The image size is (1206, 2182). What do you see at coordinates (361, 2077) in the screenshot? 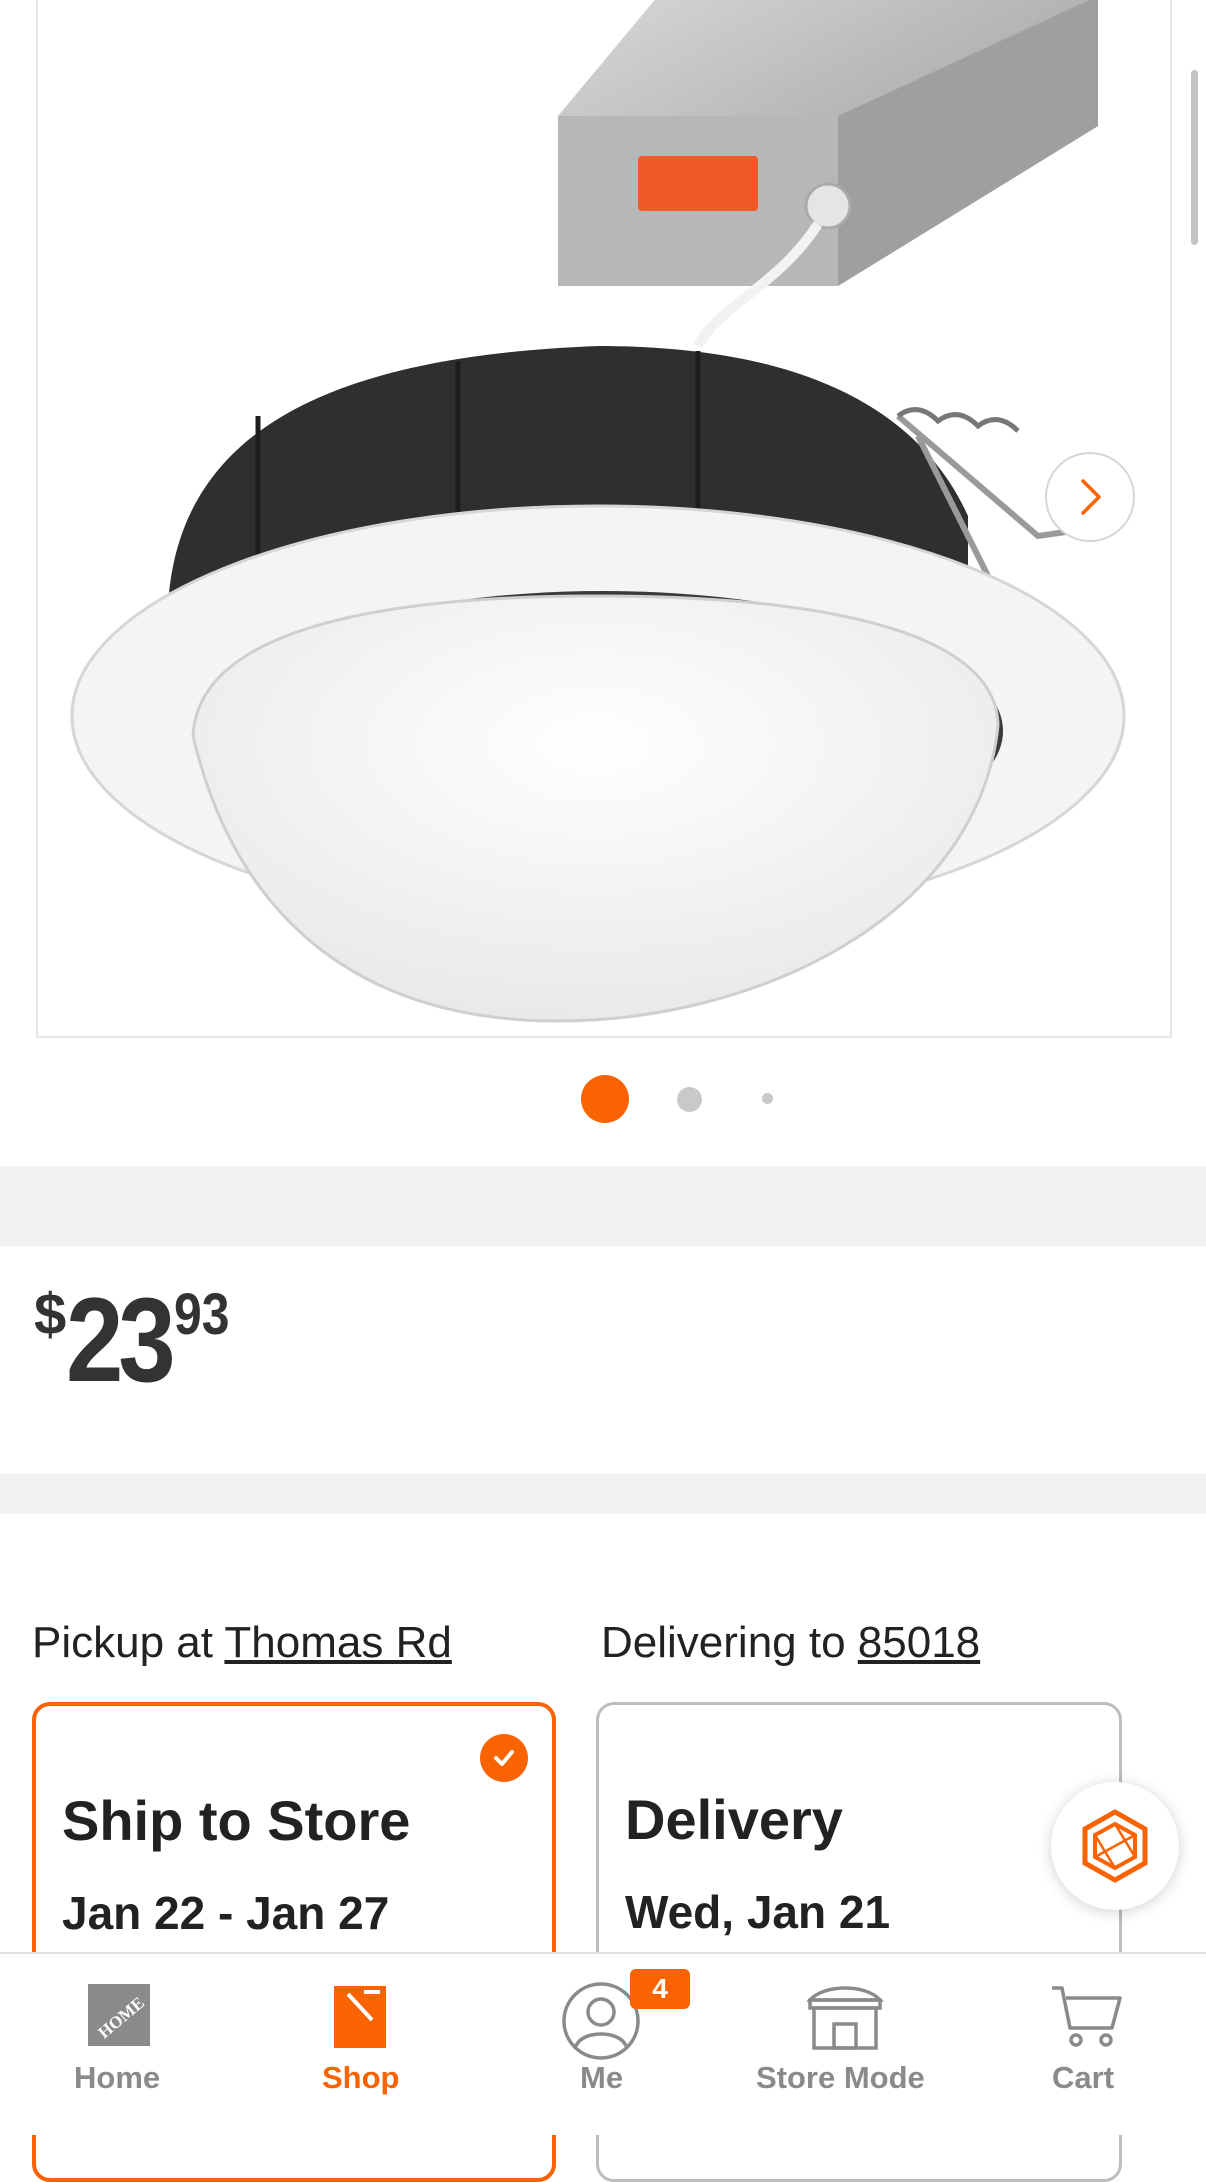
I see `nav-label: Shop` at bounding box center [361, 2077].